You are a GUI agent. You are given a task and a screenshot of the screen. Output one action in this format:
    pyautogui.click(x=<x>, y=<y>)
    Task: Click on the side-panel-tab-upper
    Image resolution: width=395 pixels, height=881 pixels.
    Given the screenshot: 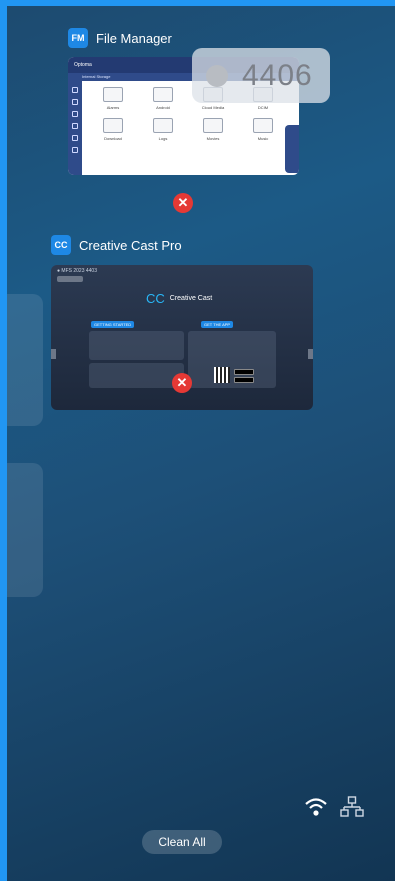 What is the action you would take?
    pyautogui.click(x=25, y=360)
    